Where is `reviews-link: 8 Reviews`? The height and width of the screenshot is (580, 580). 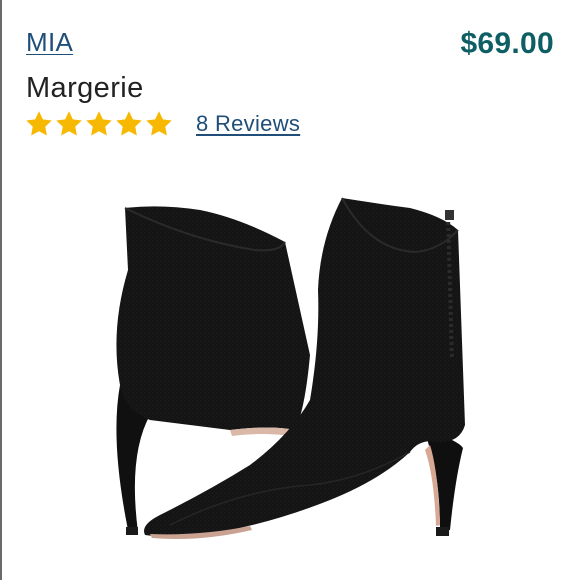 reviews-link: 8 Reviews is located at coordinates (248, 124).